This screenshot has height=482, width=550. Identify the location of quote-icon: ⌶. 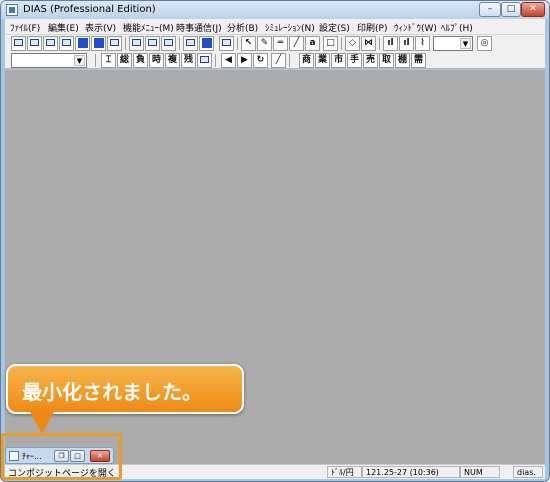
(108, 60).